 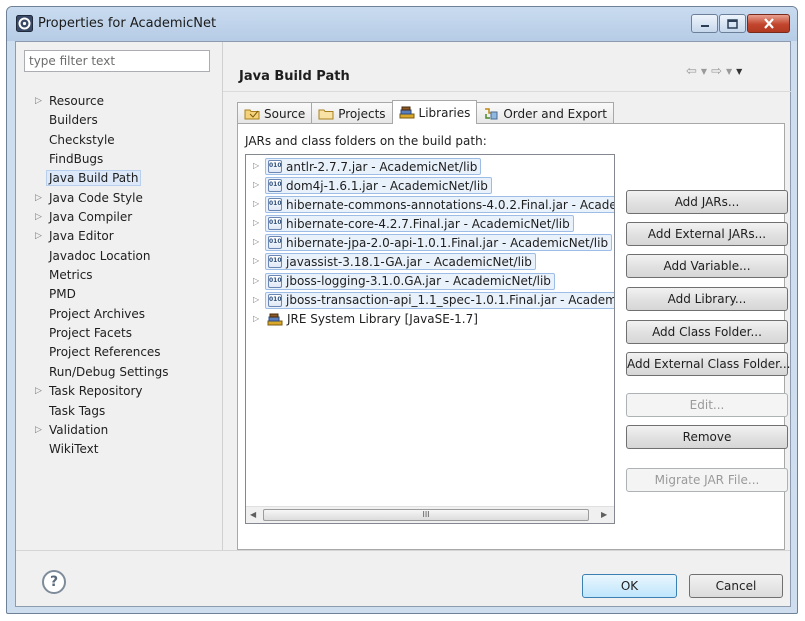 I want to click on tree-item: Task Tags, so click(x=119, y=411).